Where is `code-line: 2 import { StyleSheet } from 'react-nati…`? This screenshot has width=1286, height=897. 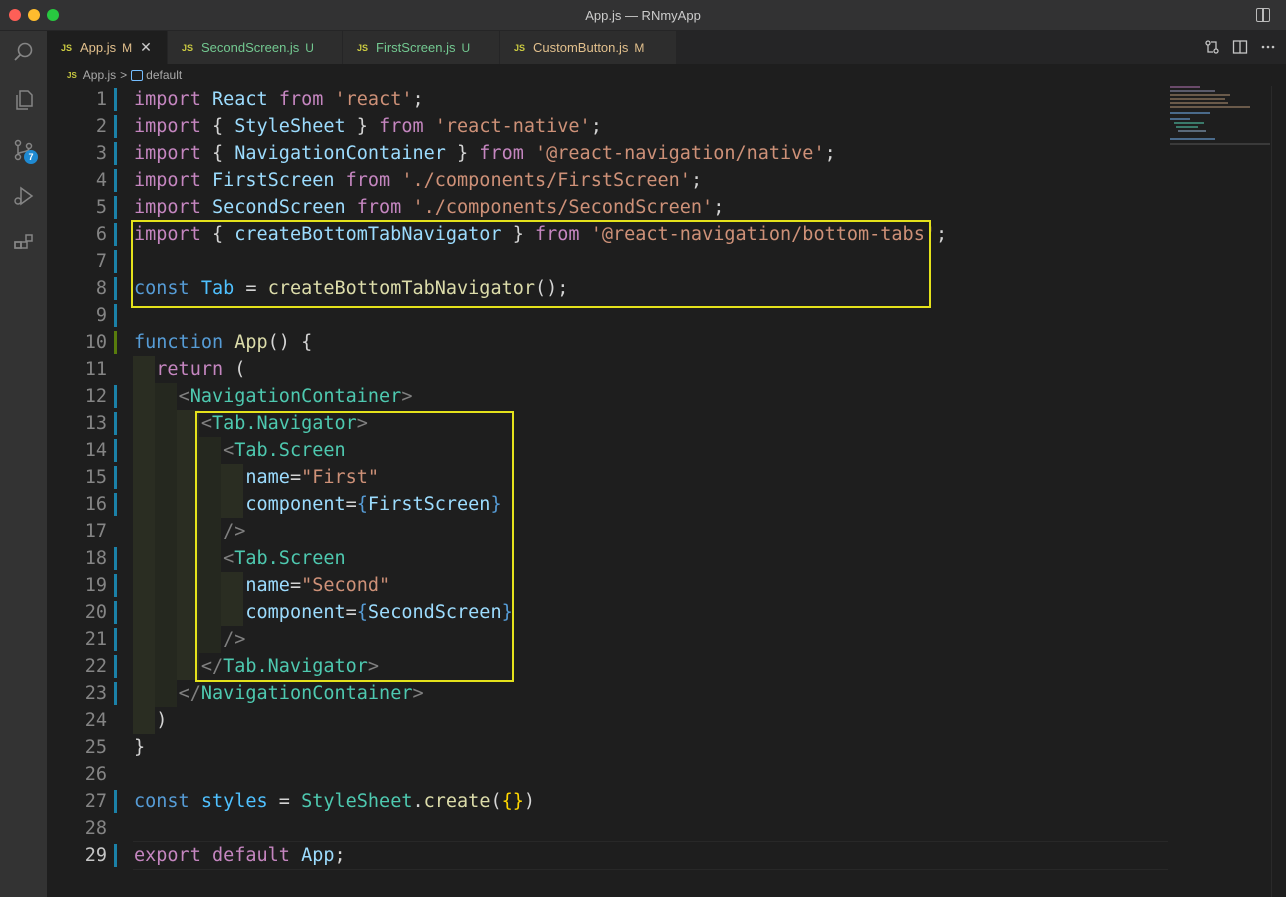
code-line: 2 import { StyleSheet } from 'react-nati… is located at coordinates (607, 126).